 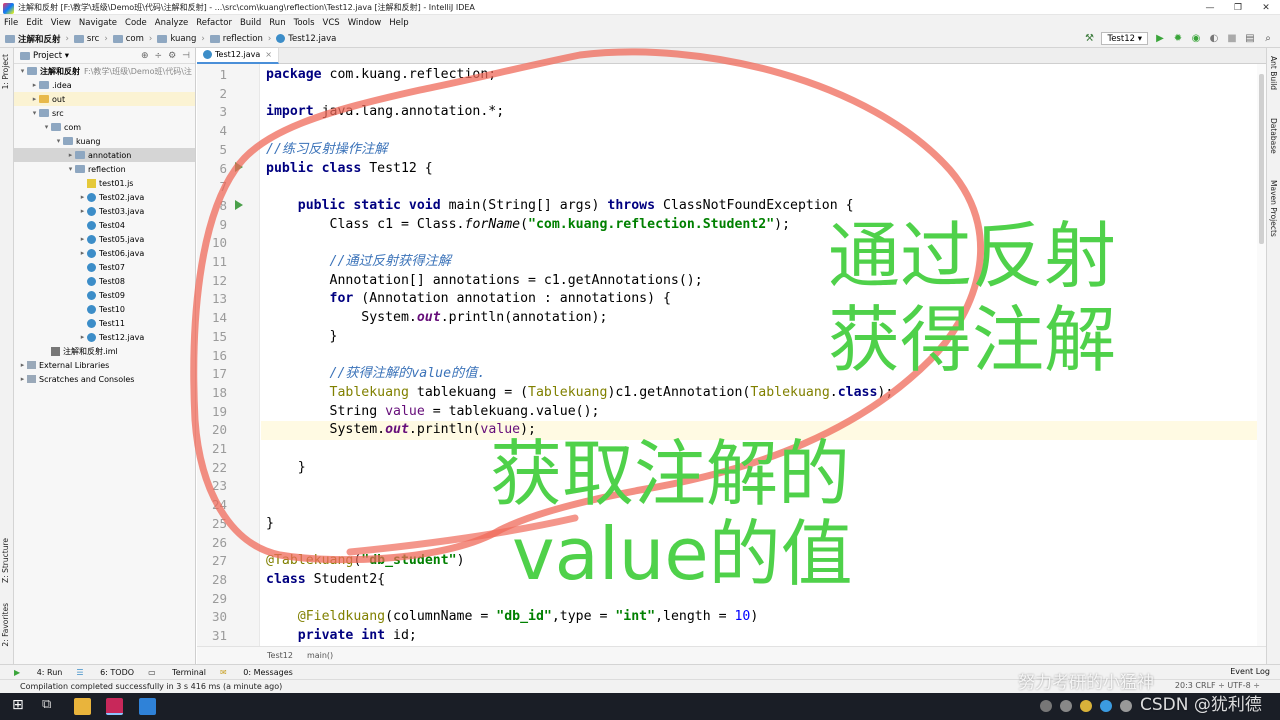 What do you see at coordinates (38, 672) in the screenshot?
I see `run-tool-button: ▶ 4: Run` at bounding box center [38, 672].